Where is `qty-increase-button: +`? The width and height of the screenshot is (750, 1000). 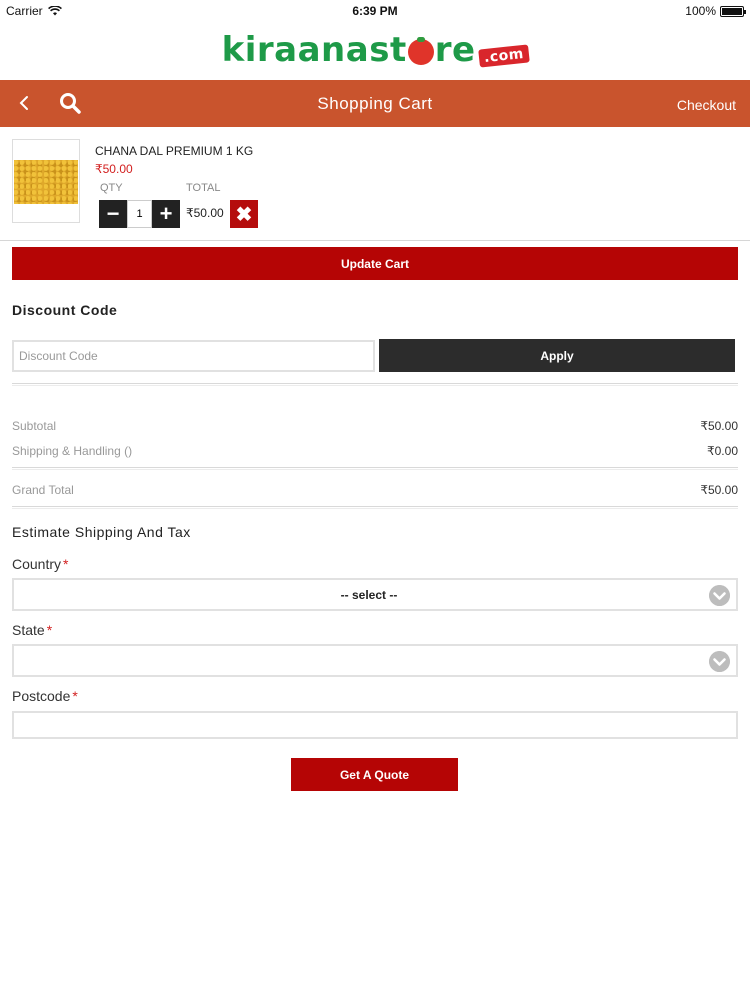
qty-increase-button: + is located at coordinates (166, 214).